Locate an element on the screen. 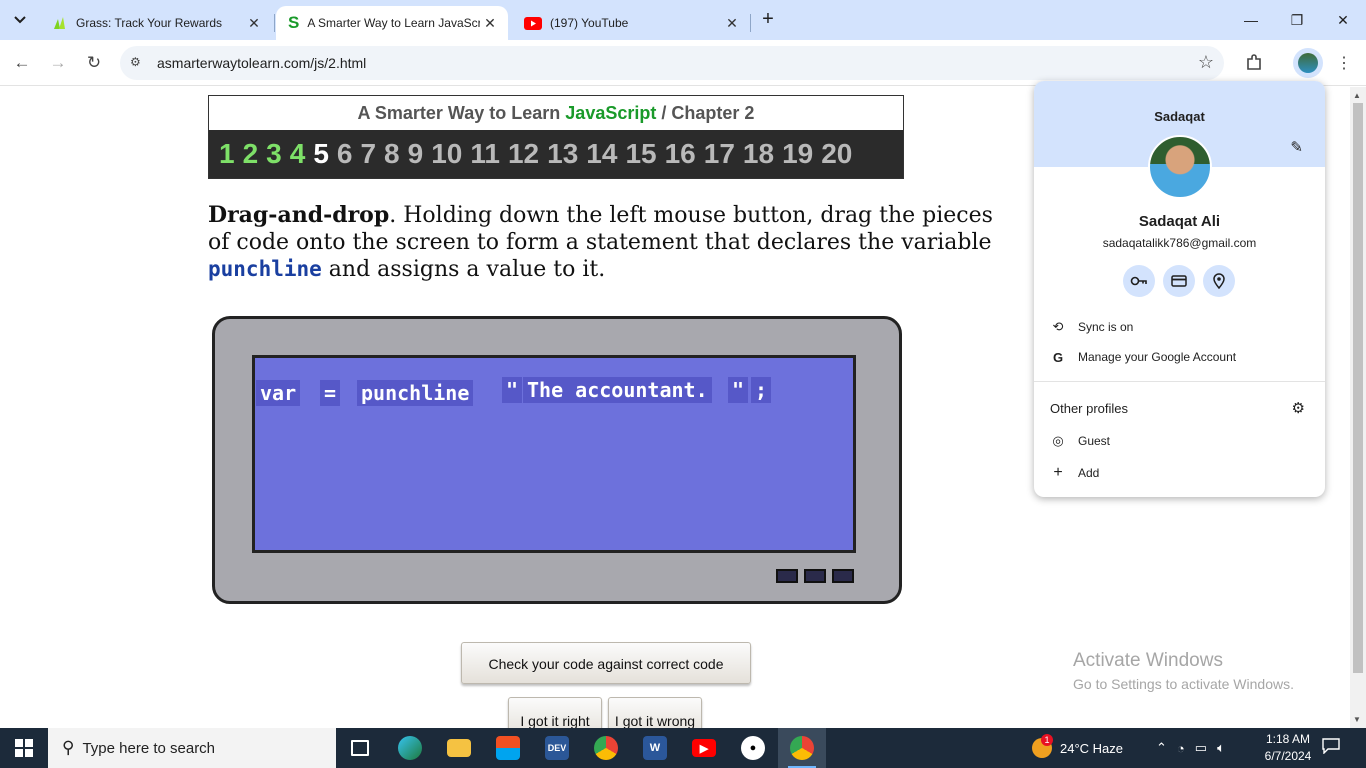  profile-full-name: Sadaqat Ali is located at coordinates (1179, 221).